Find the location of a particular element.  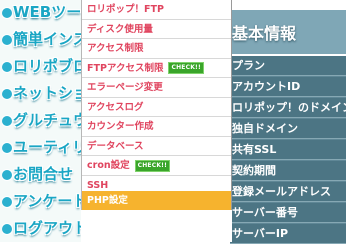

menu-item-label: ディスク使用量 is located at coordinates (120, 29).